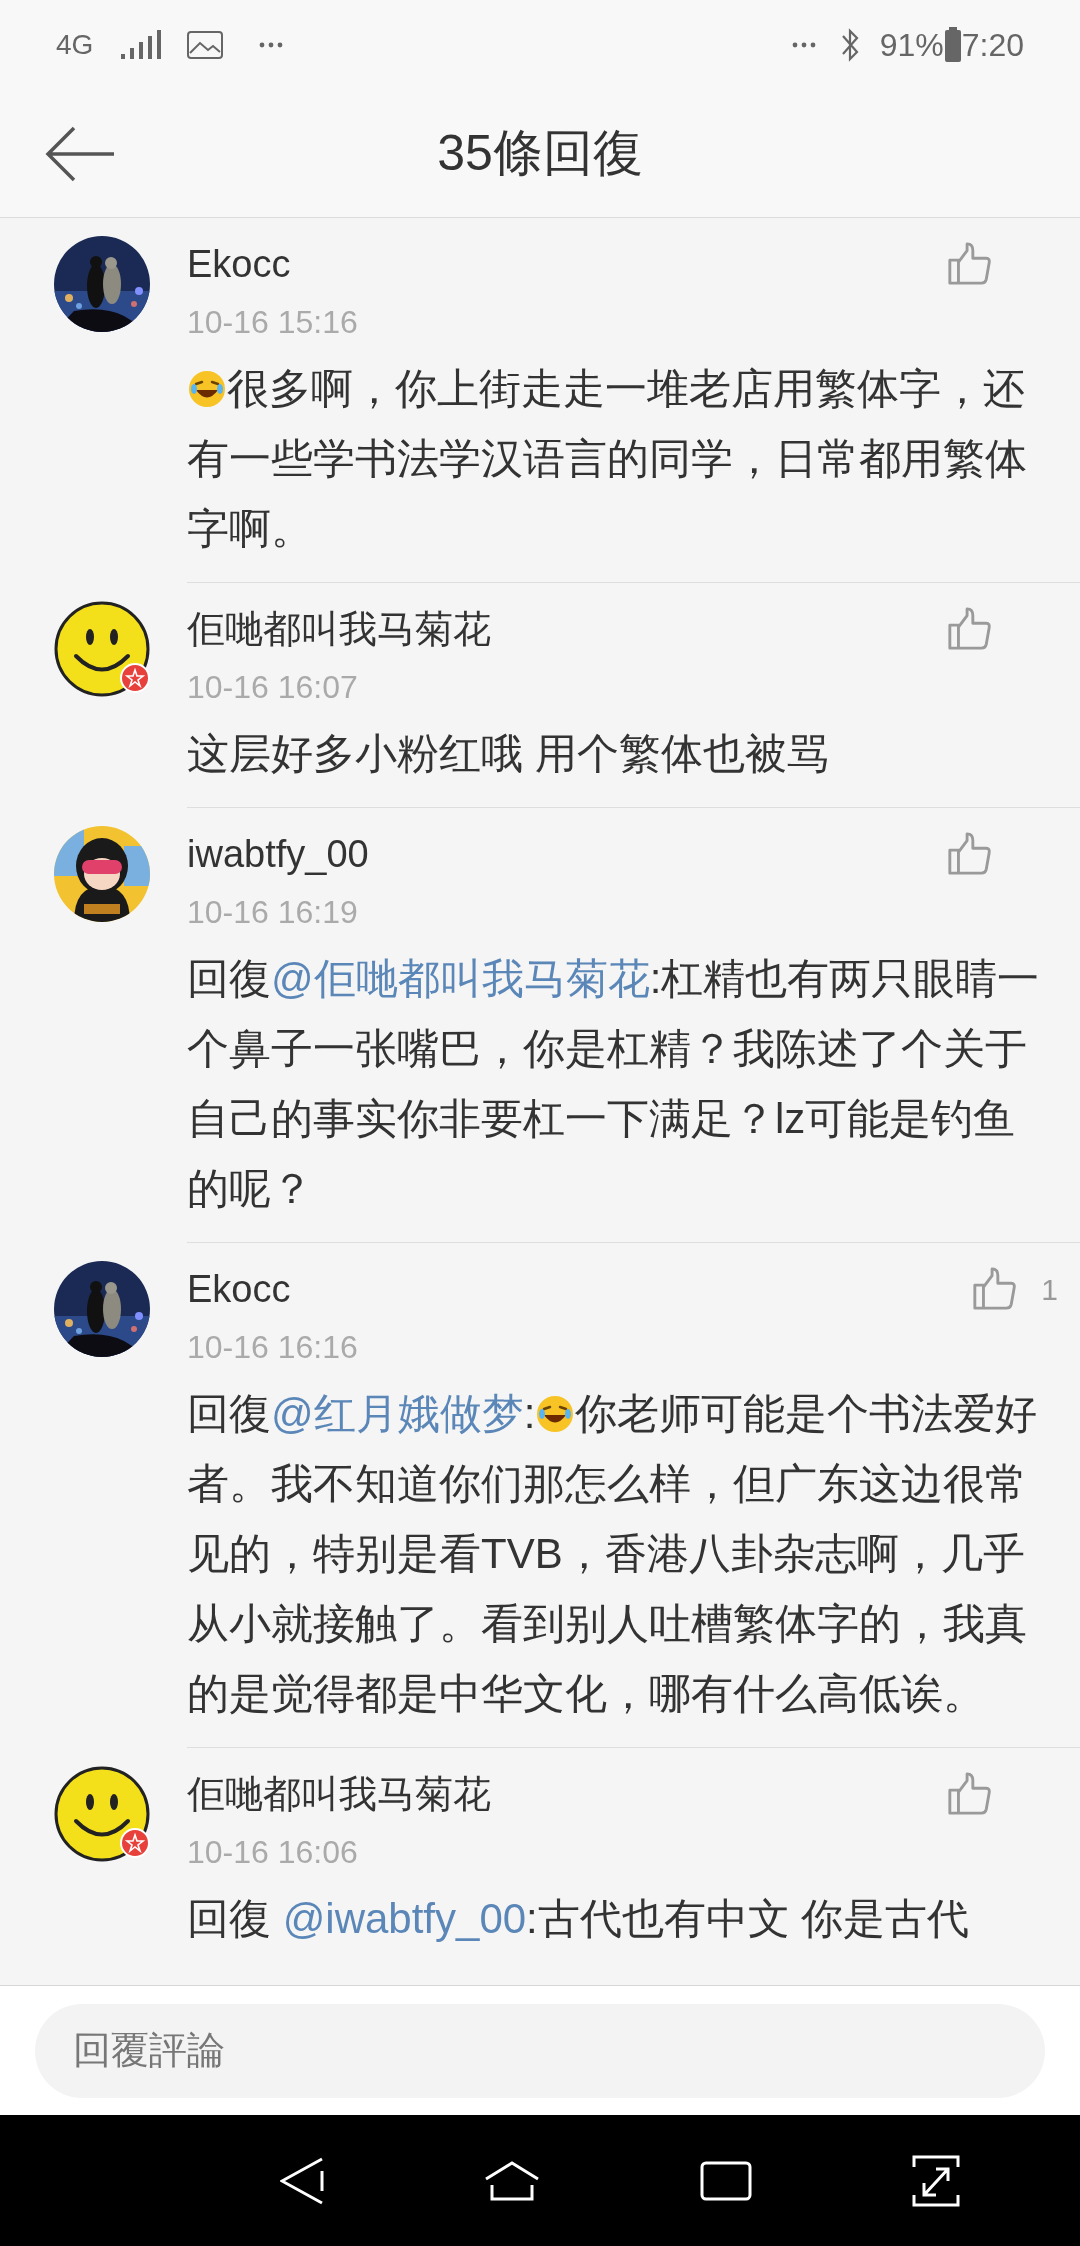  Describe the element at coordinates (579, 1919) in the screenshot. I see `comment-text: 回復 @iwabtfy_00:古代也有中文 你是古代` at that location.